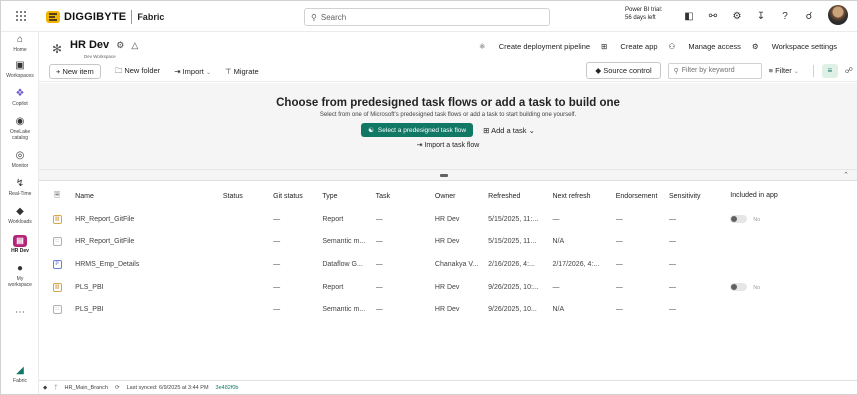 This screenshot has width=858, height=395. Describe the element at coordinates (713, 16) in the screenshot. I see `notifications-icon: ⚯` at that location.